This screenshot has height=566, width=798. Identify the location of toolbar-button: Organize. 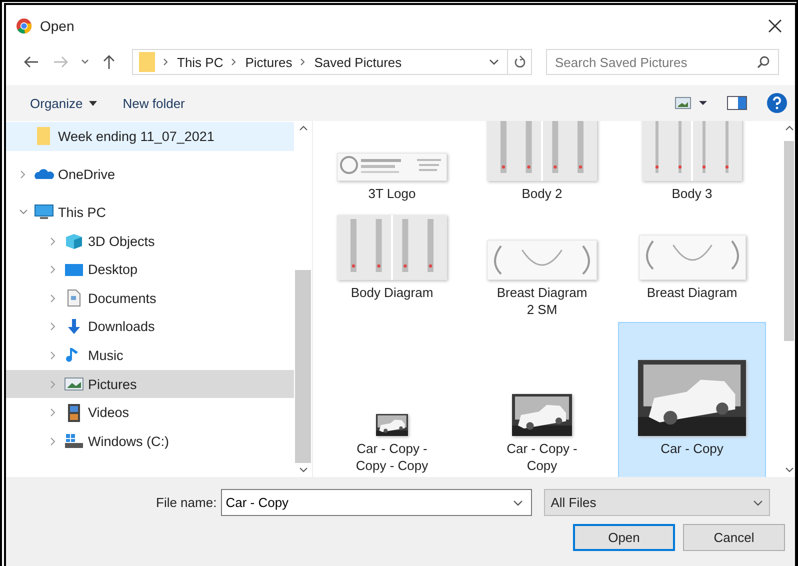
(63, 103).